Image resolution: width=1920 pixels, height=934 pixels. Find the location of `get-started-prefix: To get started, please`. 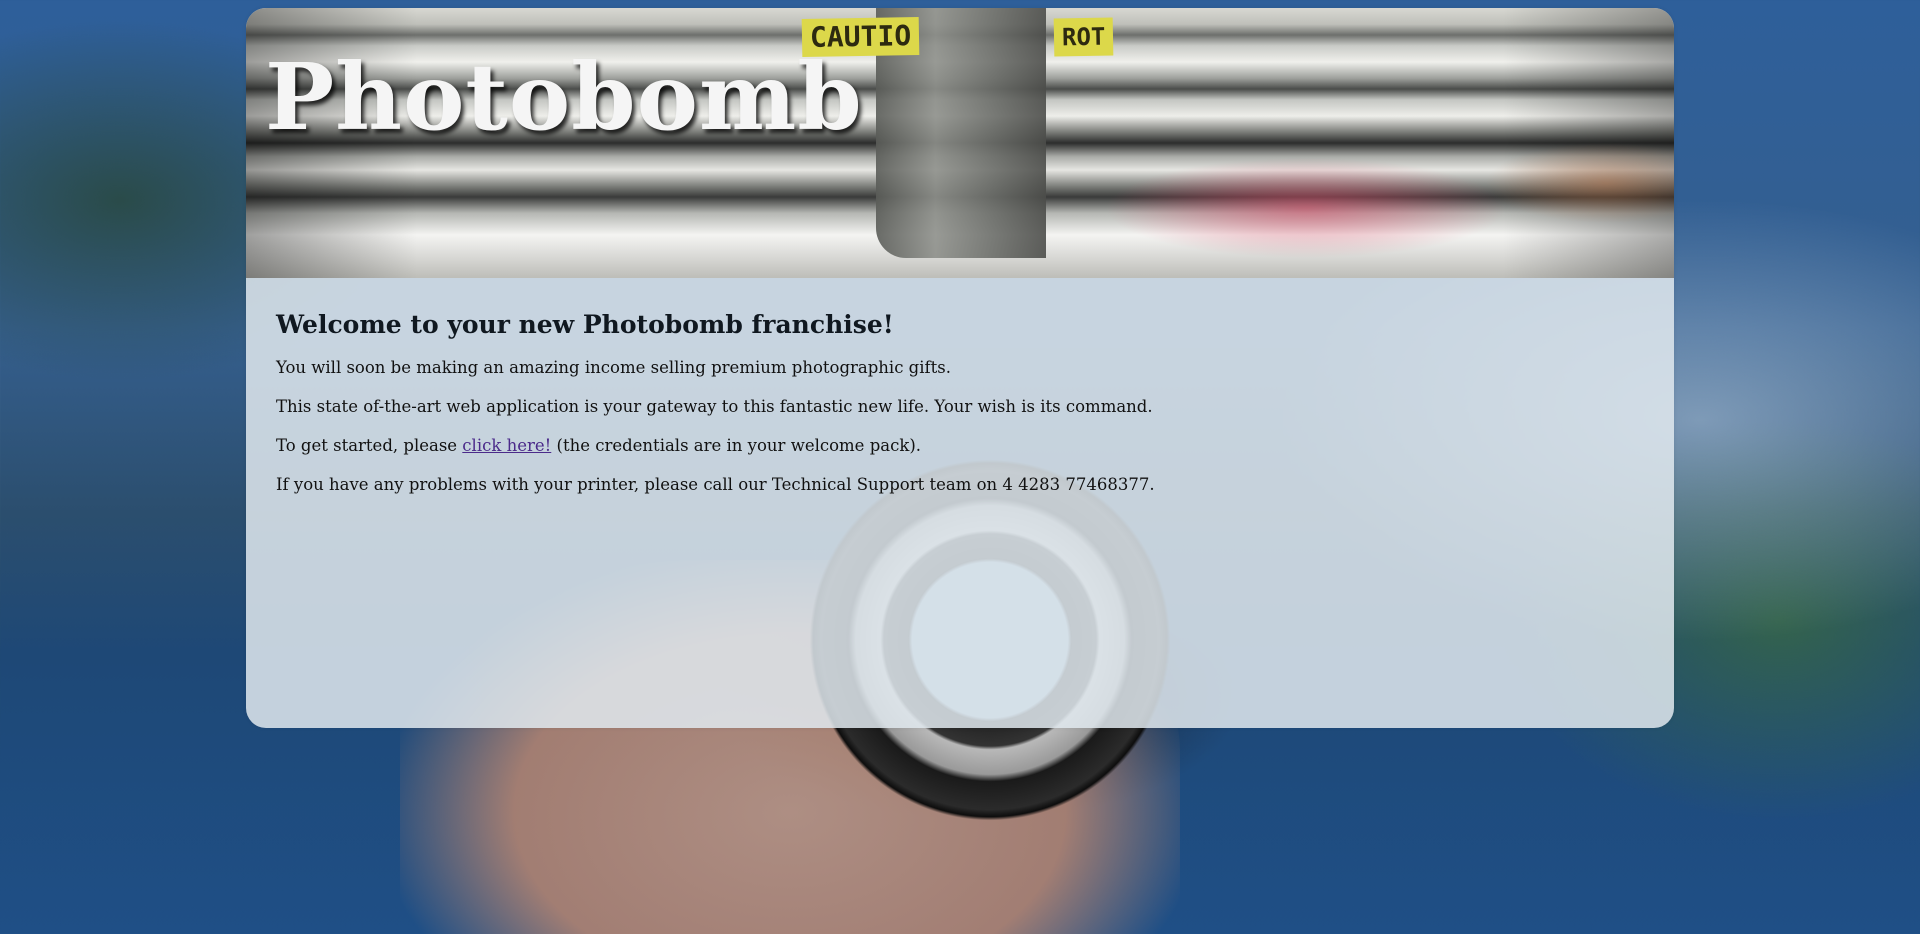

get-started-prefix: To get started, please is located at coordinates (369, 445).